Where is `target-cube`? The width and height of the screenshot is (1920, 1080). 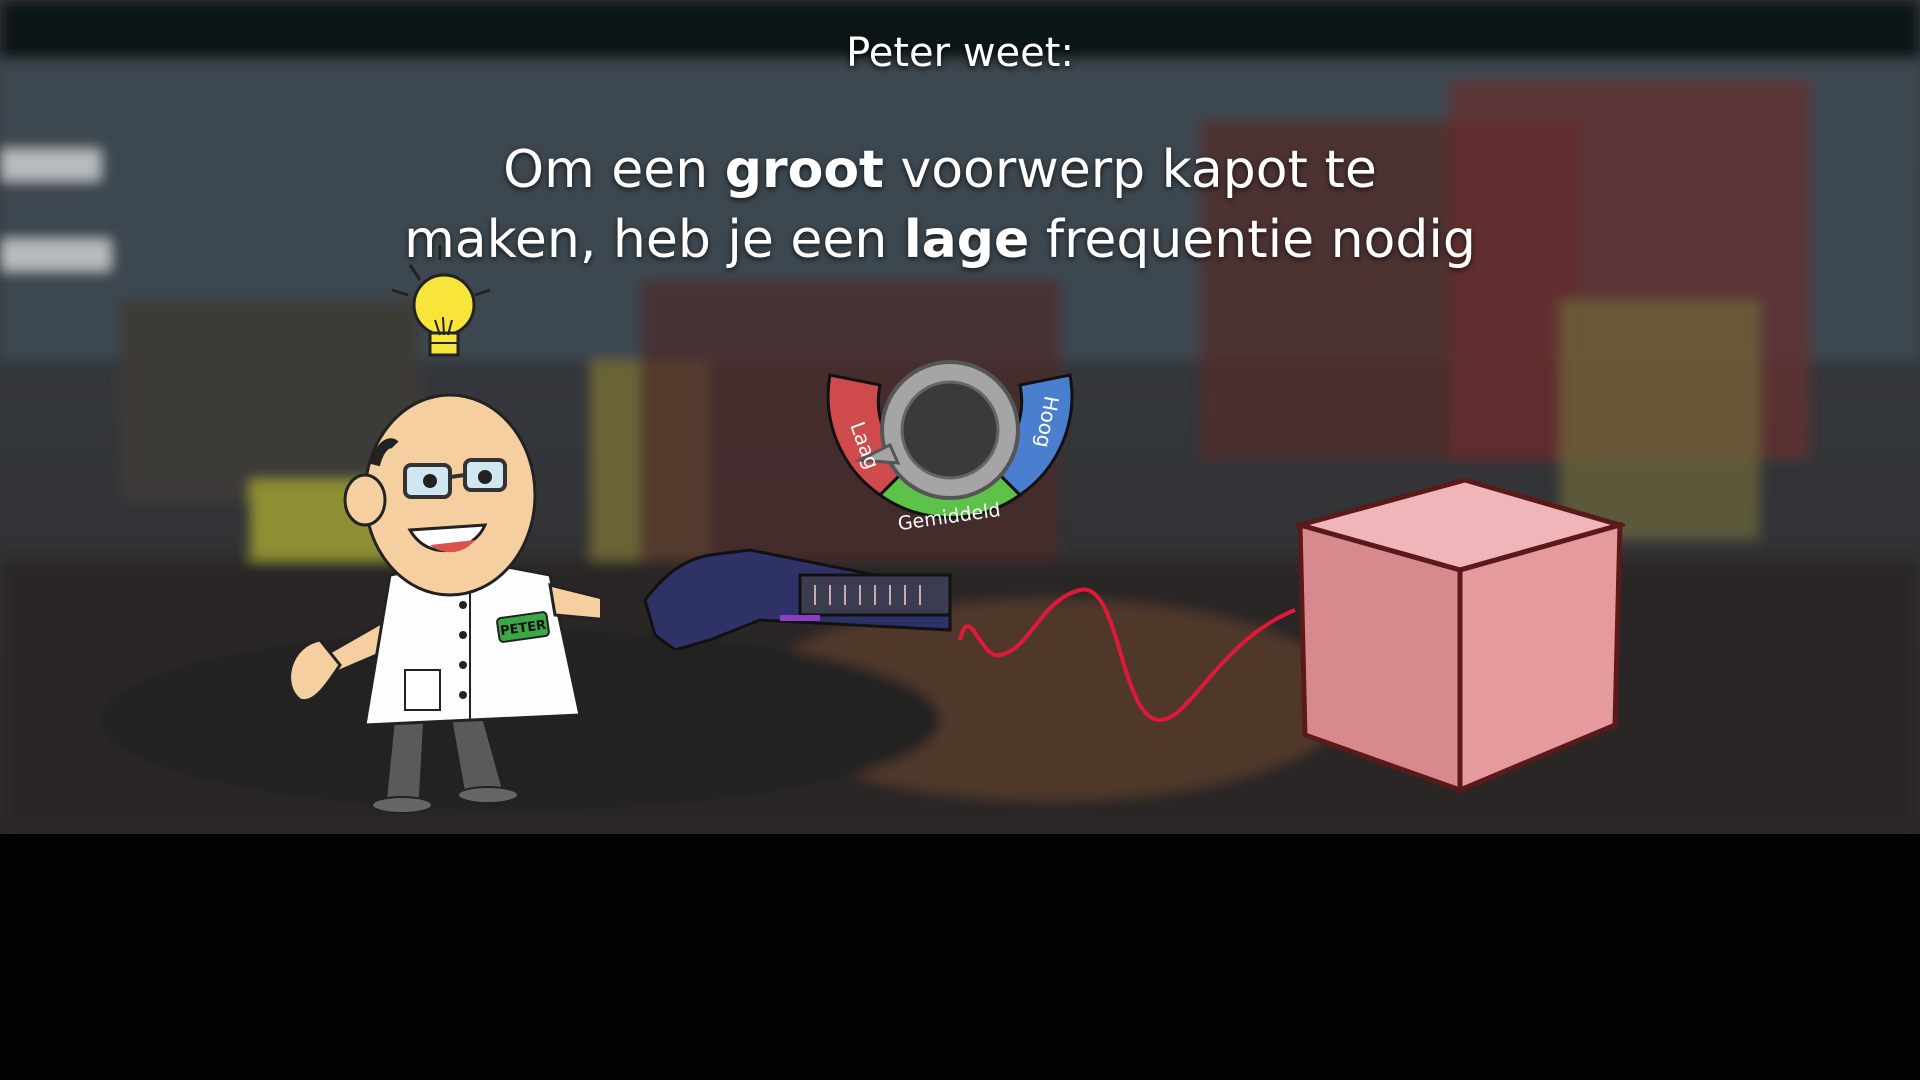
target-cube is located at coordinates (1460, 635).